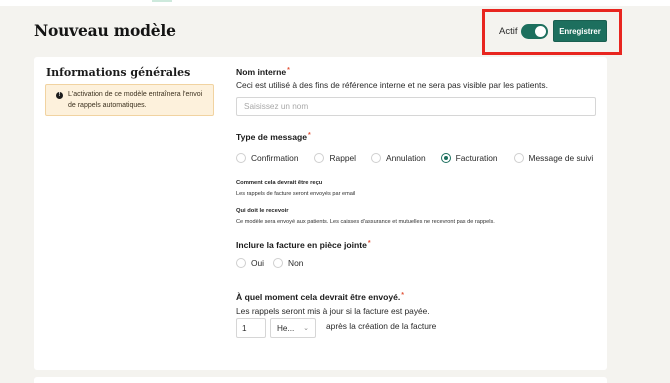 This screenshot has height=383, width=670. What do you see at coordinates (162, 1) in the screenshot?
I see `top-accent` at bounding box center [162, 1].